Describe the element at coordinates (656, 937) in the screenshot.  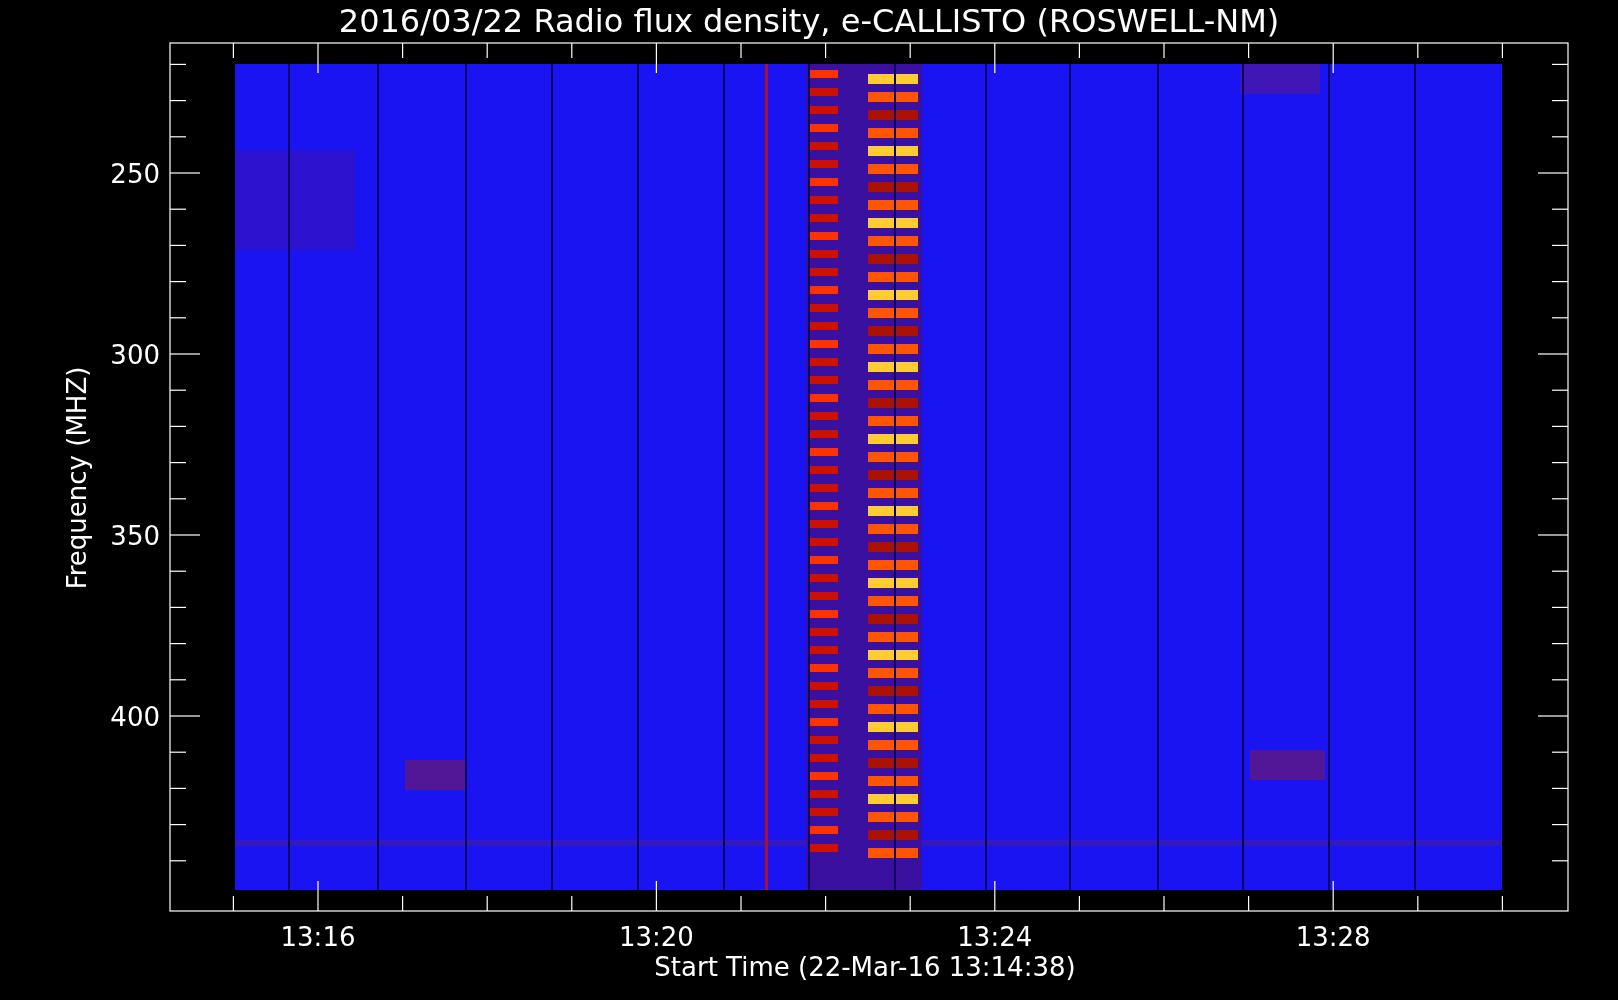
I see `axis-tick-label: 13:20` at that location.